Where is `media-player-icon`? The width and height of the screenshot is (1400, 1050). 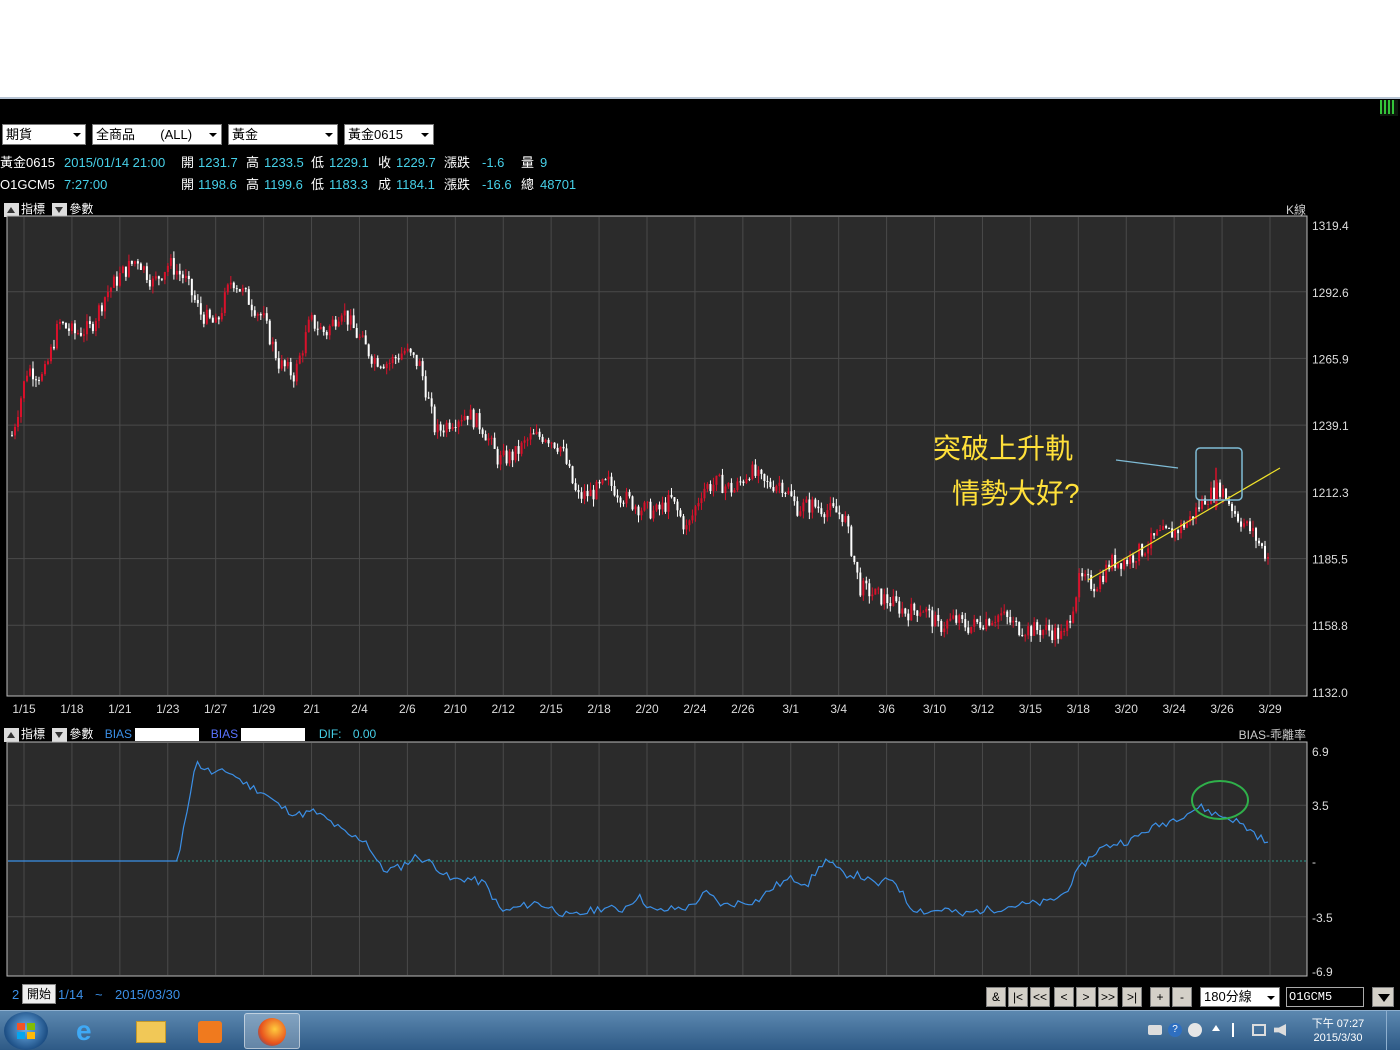
media-player-icon is located at coordinates (210, 1031).